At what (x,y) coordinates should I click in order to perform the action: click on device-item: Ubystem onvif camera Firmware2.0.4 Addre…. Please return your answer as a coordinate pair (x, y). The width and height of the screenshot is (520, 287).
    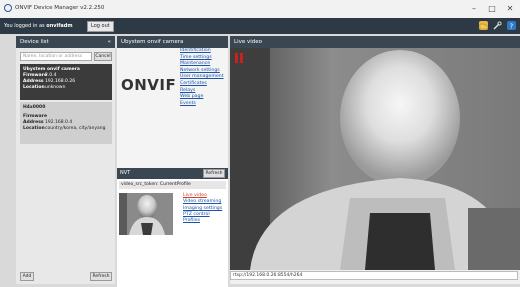
    Looking at the image, I should click on (66, 82).